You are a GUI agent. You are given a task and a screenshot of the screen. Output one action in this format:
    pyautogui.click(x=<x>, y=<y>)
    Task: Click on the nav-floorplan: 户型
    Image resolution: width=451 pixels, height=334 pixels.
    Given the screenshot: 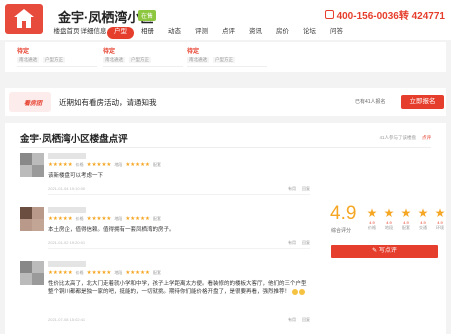 What is the action you would take?
    pyautogui.click(x=120, y=33)
    